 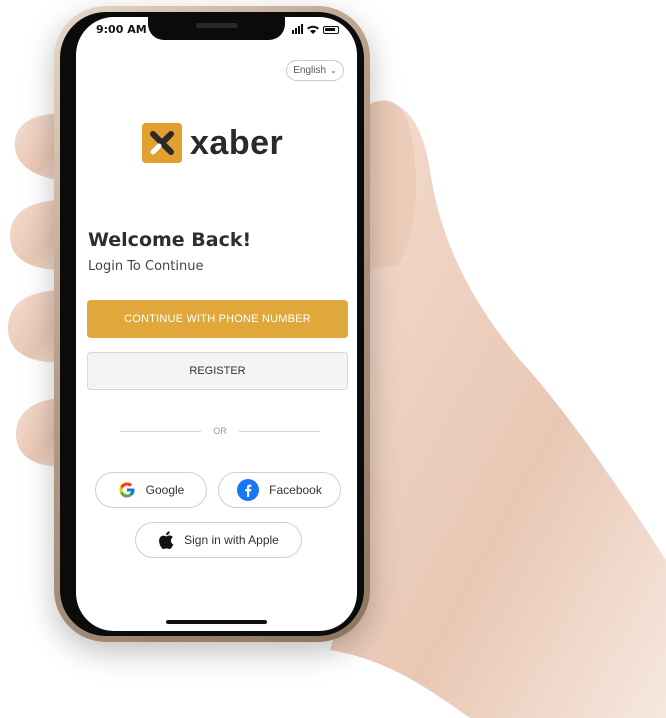 What do you see at coordinates (279, 431) in the screenshot?
I see `divider-line-right` at bounding box center [279, 431].